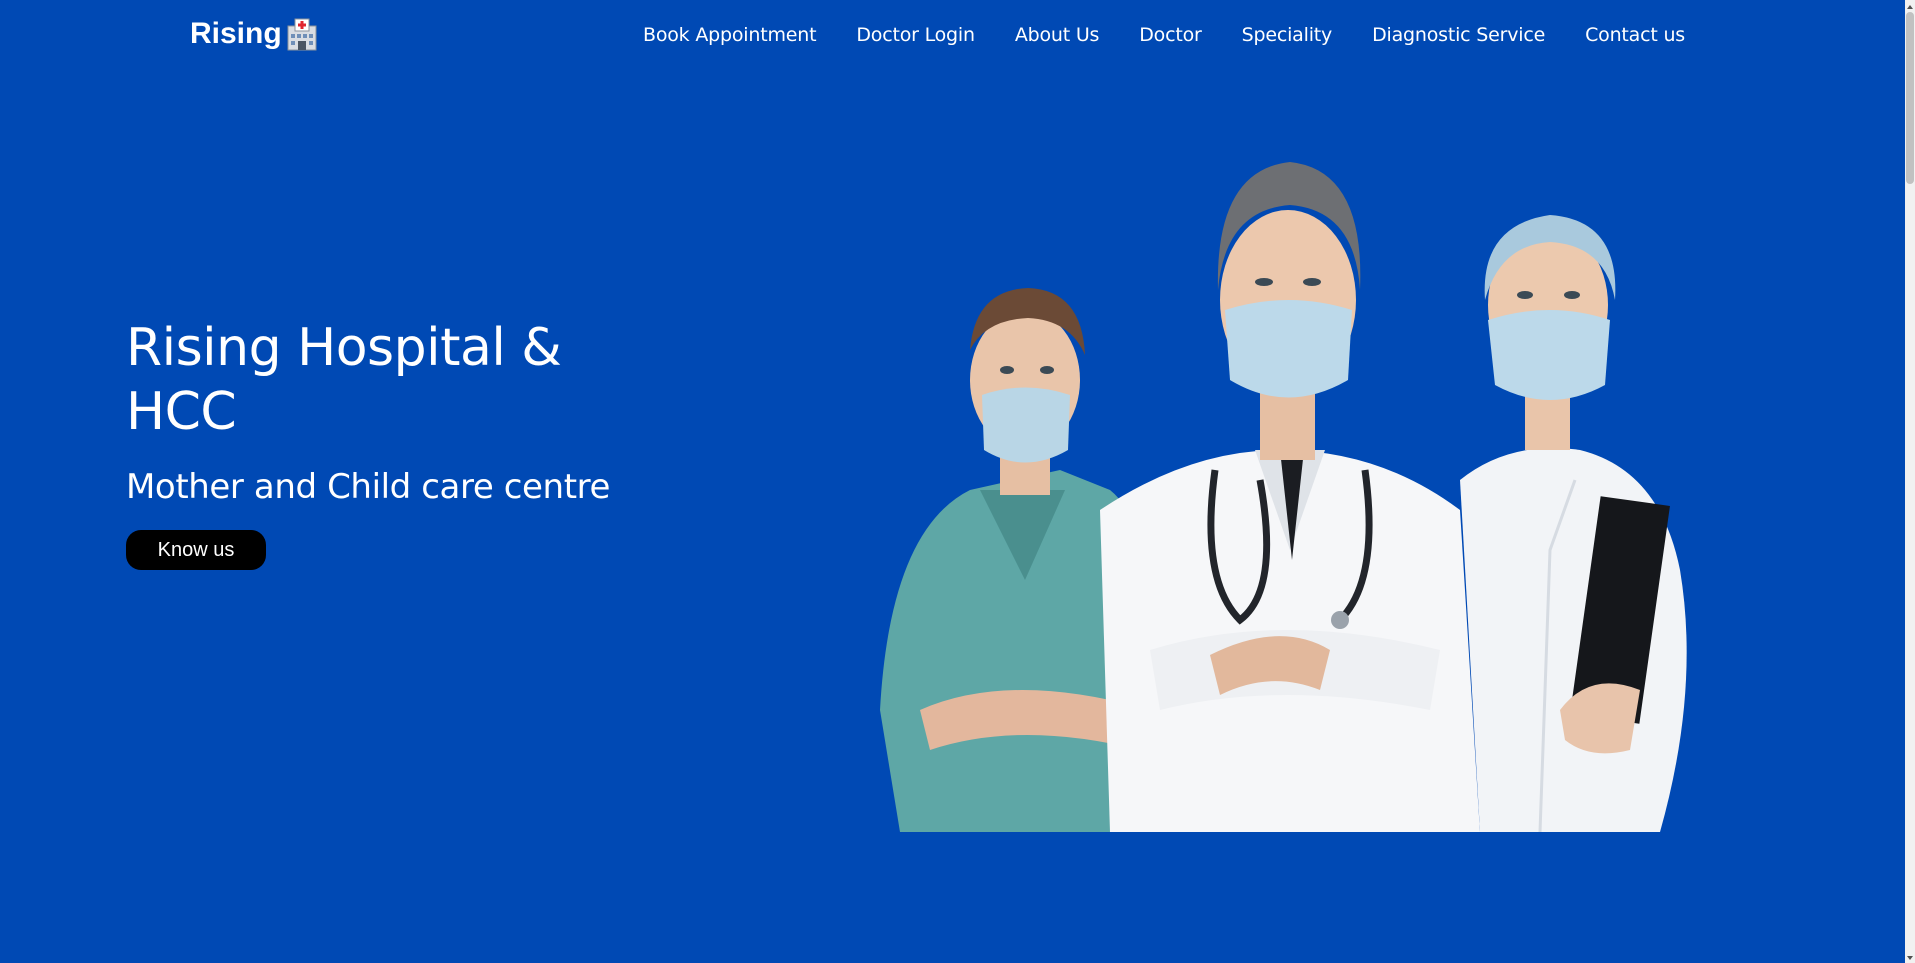  What do you see at coordinates (1635, 35) in the screenshot?
I see `nav-contact-us: Contact us` at bounding box center [1635, 35].